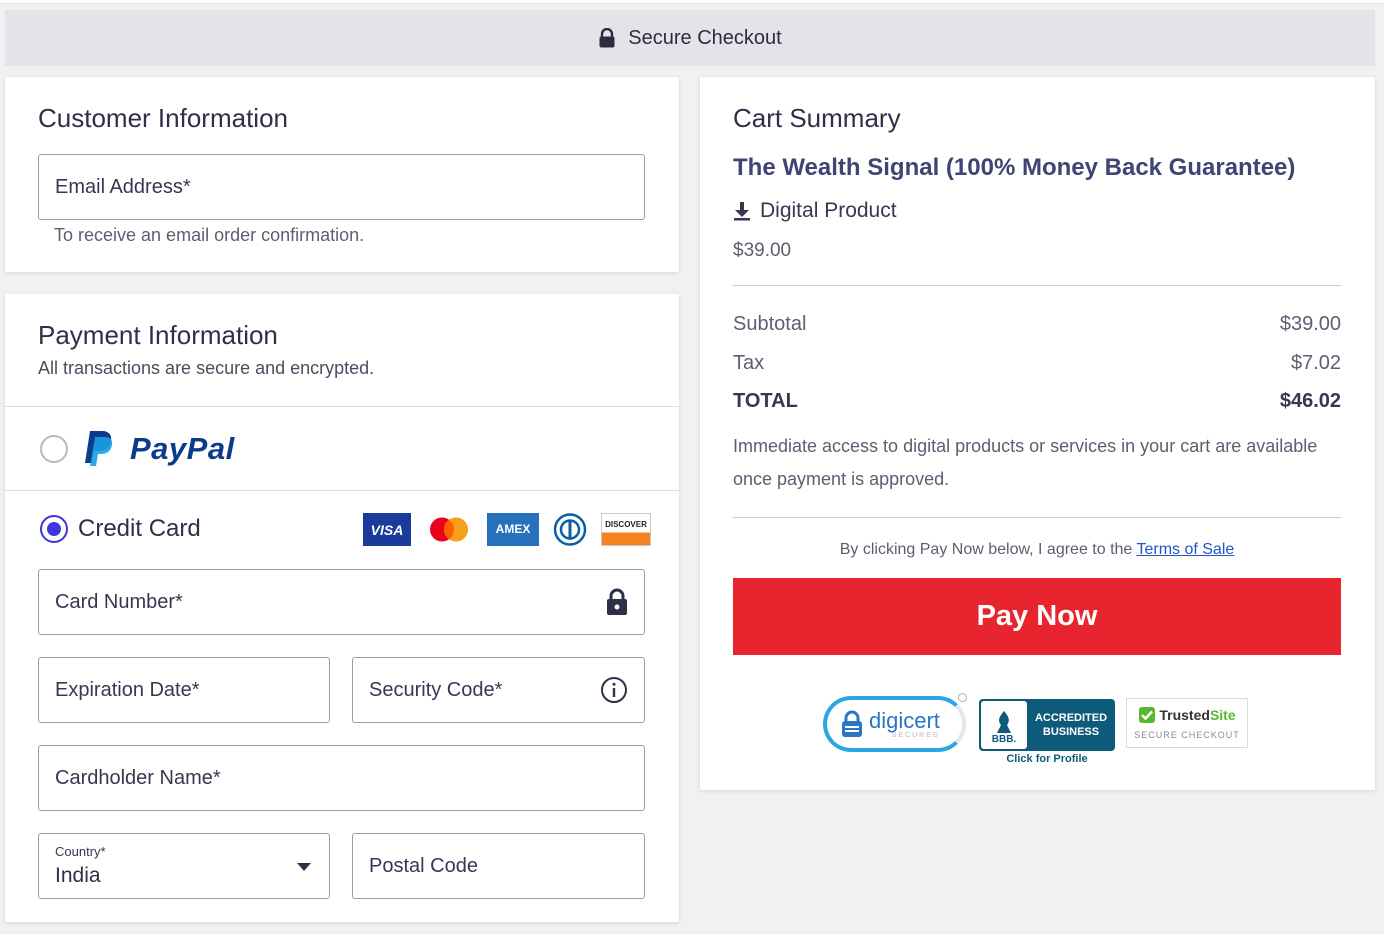  I want to click on banner-title: Secure Checkout, so click(705, 37).